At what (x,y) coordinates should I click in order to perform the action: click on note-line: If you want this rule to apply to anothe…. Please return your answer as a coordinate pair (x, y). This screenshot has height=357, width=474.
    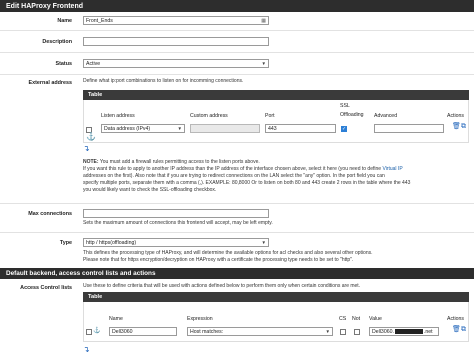
    Looking at the image, I should click on (233, 169).